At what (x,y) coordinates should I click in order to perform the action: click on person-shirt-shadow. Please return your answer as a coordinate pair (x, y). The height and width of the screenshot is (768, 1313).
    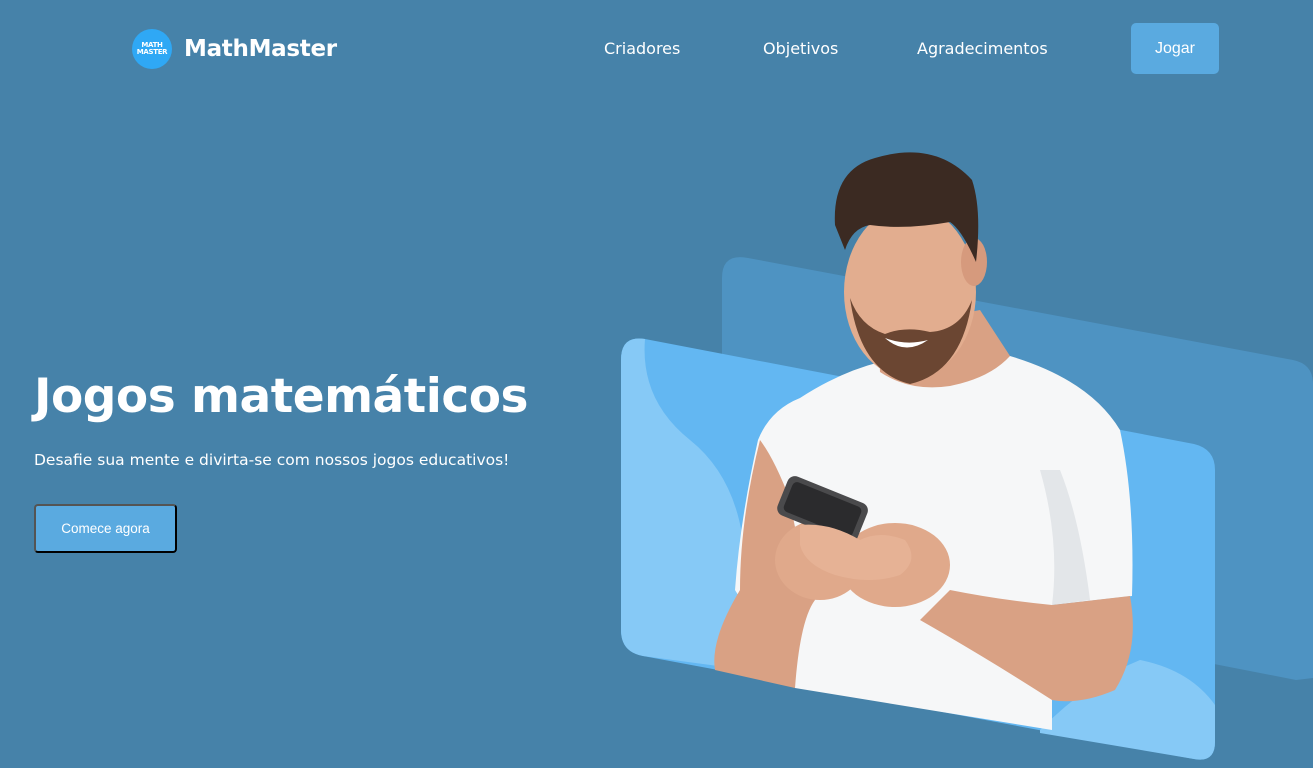
    Looking at the image, I should click on (1065, 537).